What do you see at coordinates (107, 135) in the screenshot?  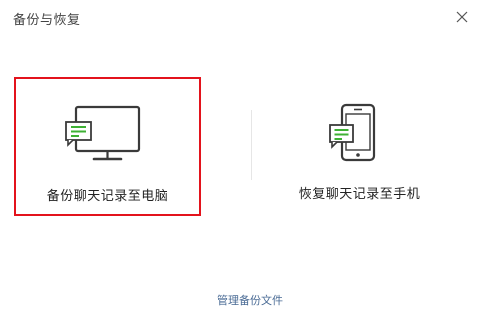 I see `monitor-chat-icon` at bounding box center [107, 135].